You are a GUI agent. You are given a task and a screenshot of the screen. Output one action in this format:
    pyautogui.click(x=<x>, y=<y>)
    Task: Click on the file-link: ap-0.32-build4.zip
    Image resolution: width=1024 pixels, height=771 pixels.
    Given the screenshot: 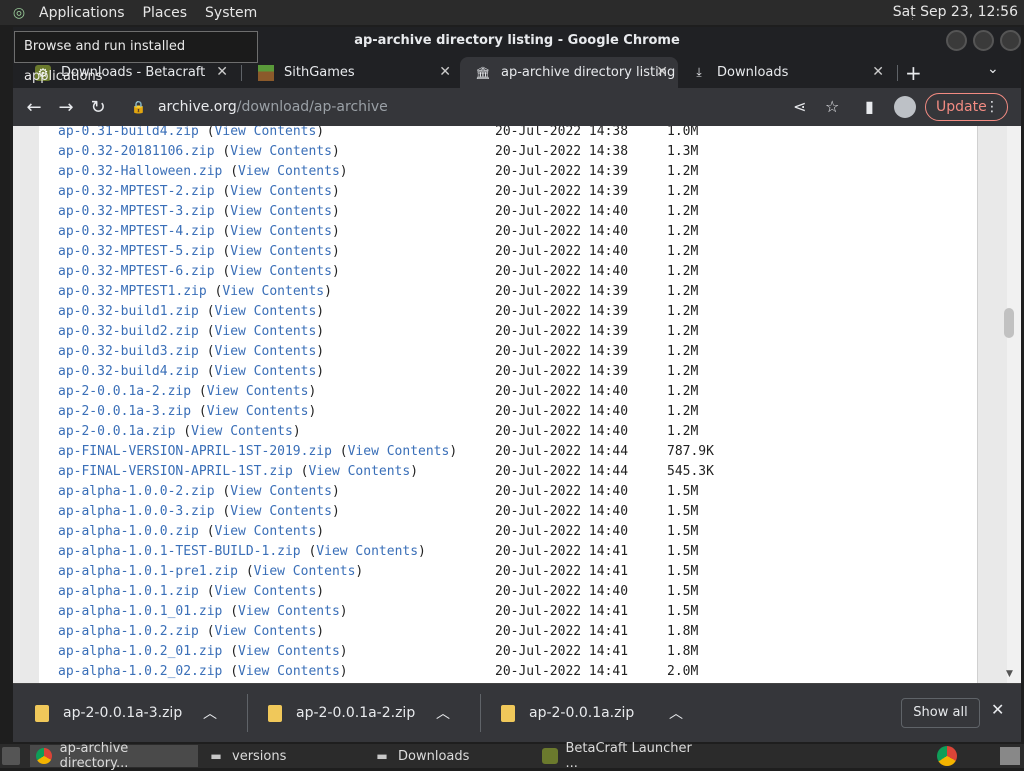 What is the action you would take?
    pyautogui.click(x=128, y=371)
    